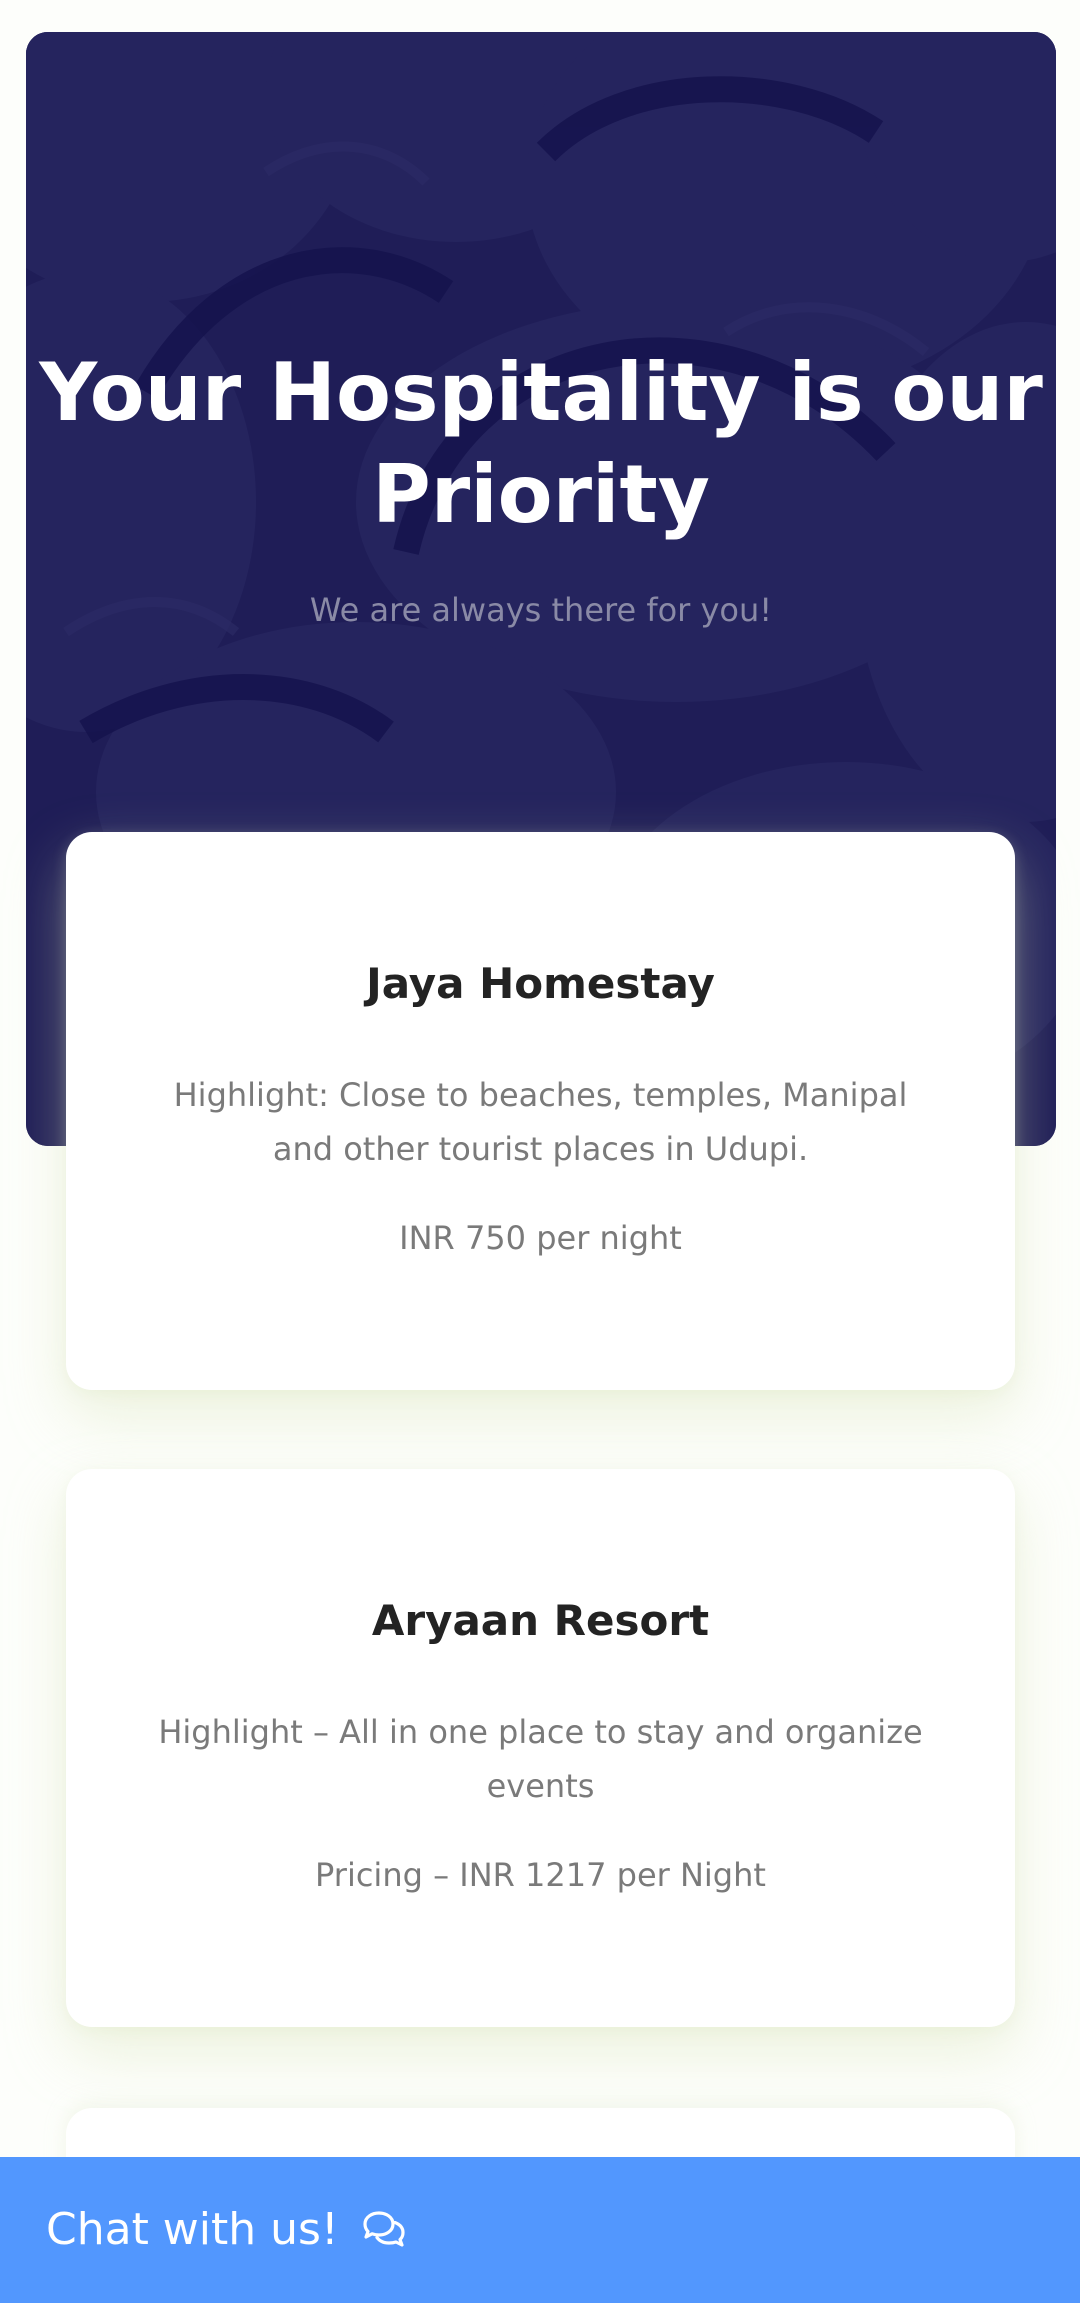 This screenshot has width=1080, height=2303. What do you see at coordinates (540, 1875) in the screenshot?
I see `listing-price: Pricing – INR 1217 per Night` at bounding box center [540, 1875].